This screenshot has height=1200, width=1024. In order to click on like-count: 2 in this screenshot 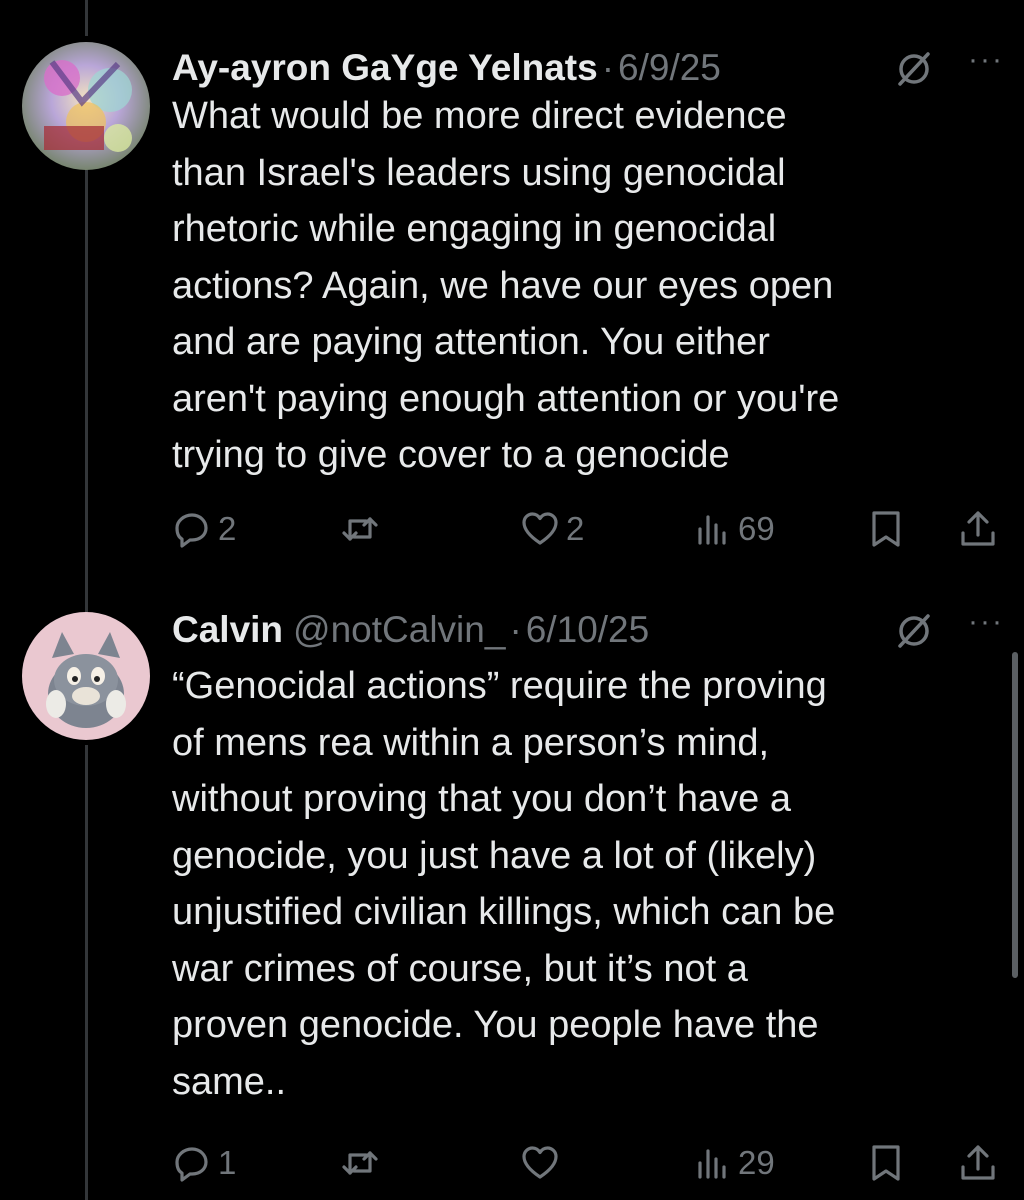, I will do `click(575, 528)`.